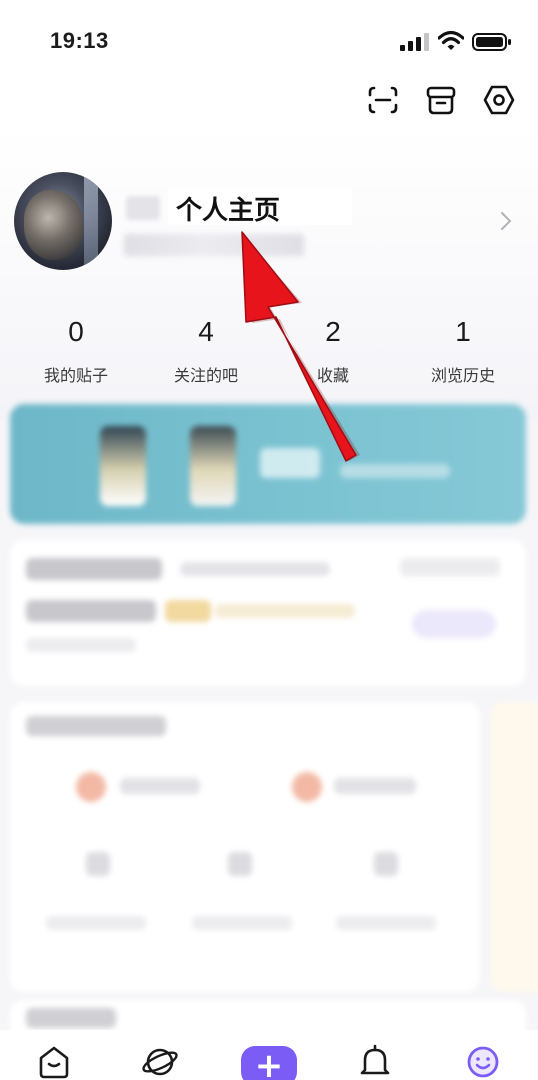  I want to click on stat-label: 浏览历史, so click(462, 375).